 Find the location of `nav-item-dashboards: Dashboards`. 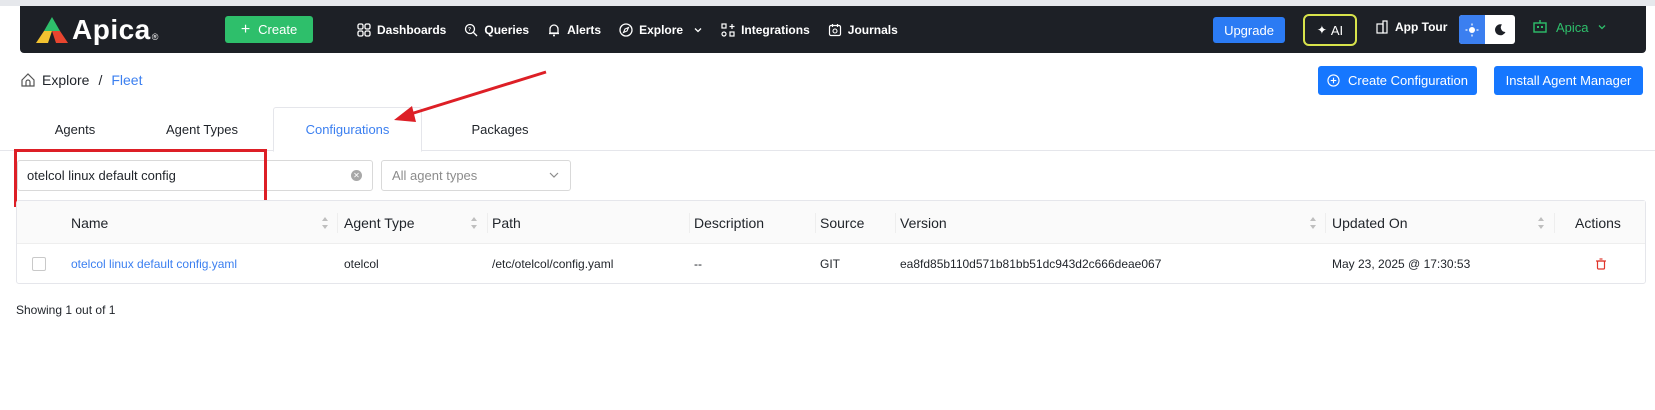

nav-item-dashboards: Dashboards is located at coordinates (401, 30).